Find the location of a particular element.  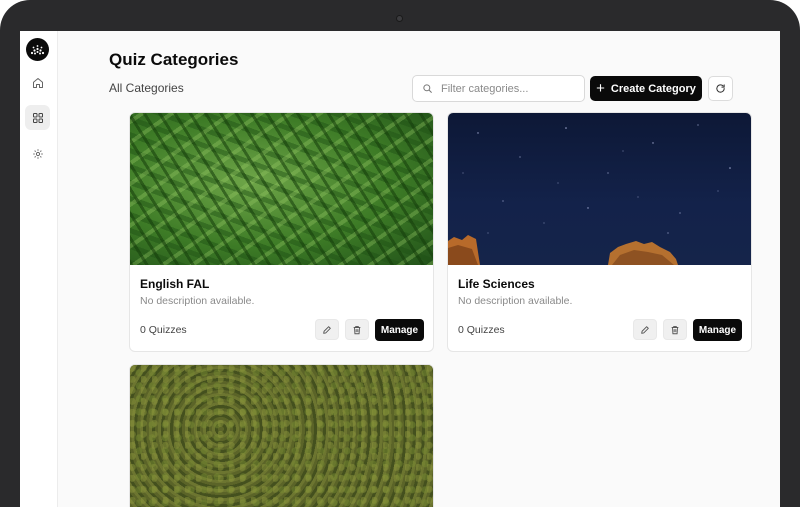

page-title: Quiz Categories is located at coordinates (174, 59).